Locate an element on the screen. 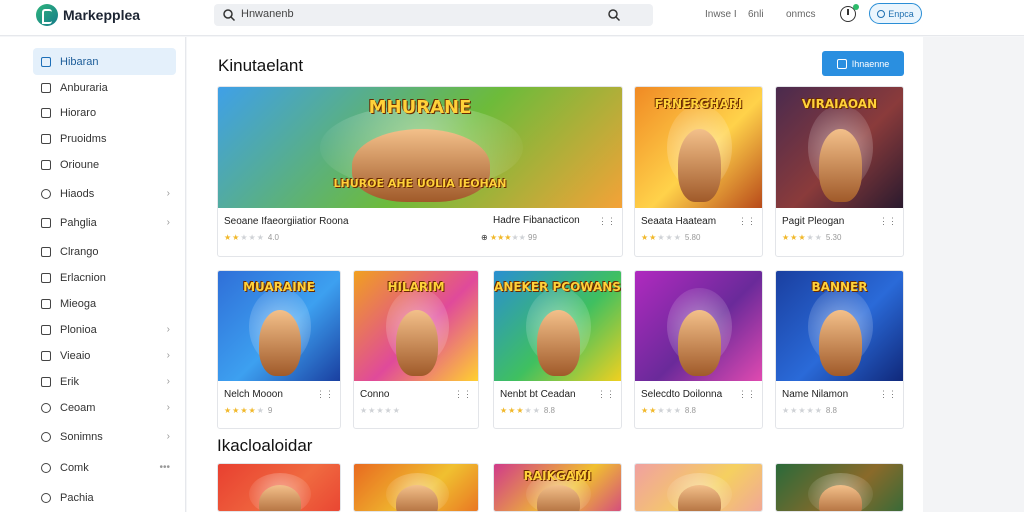  thumbnail-title: HILARIM is located at coordinates (416, 286).